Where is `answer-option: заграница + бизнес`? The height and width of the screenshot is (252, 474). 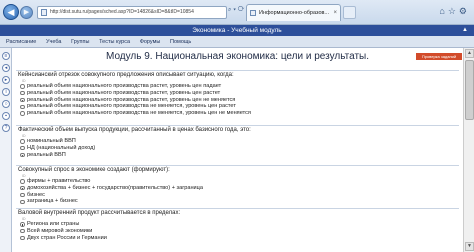 answer-option: заграница + бизнес is located at coordinates (237, 201).